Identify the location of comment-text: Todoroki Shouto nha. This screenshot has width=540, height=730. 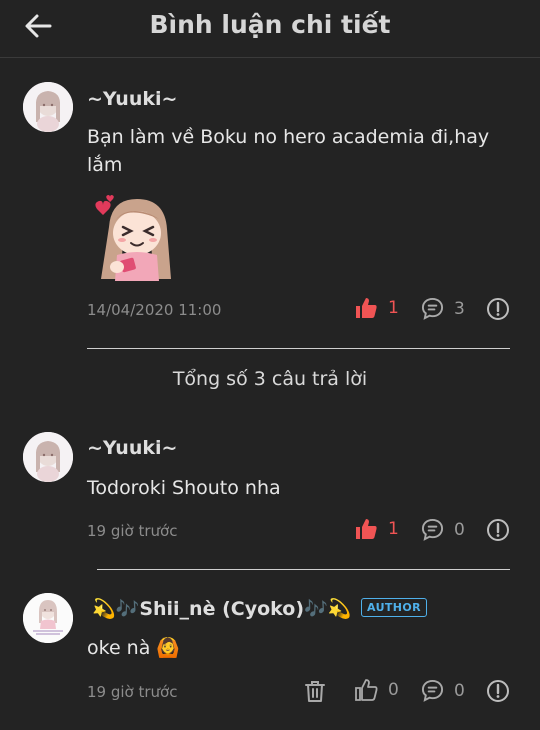
(184, 488).